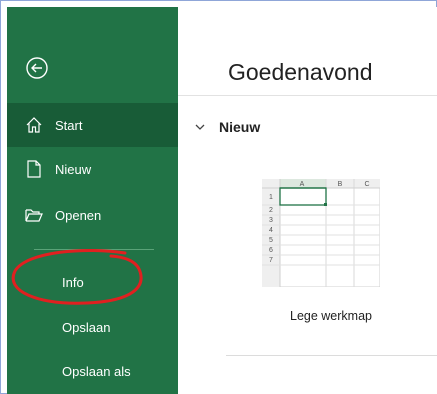  I want to click on sidebar-item-label: Opslaan, so click(86, 327).